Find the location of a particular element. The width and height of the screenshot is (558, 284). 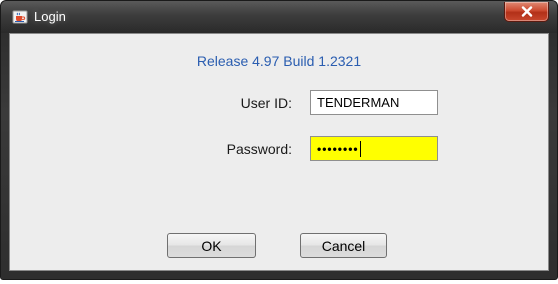

close-button is located at coordinates (526, 12).